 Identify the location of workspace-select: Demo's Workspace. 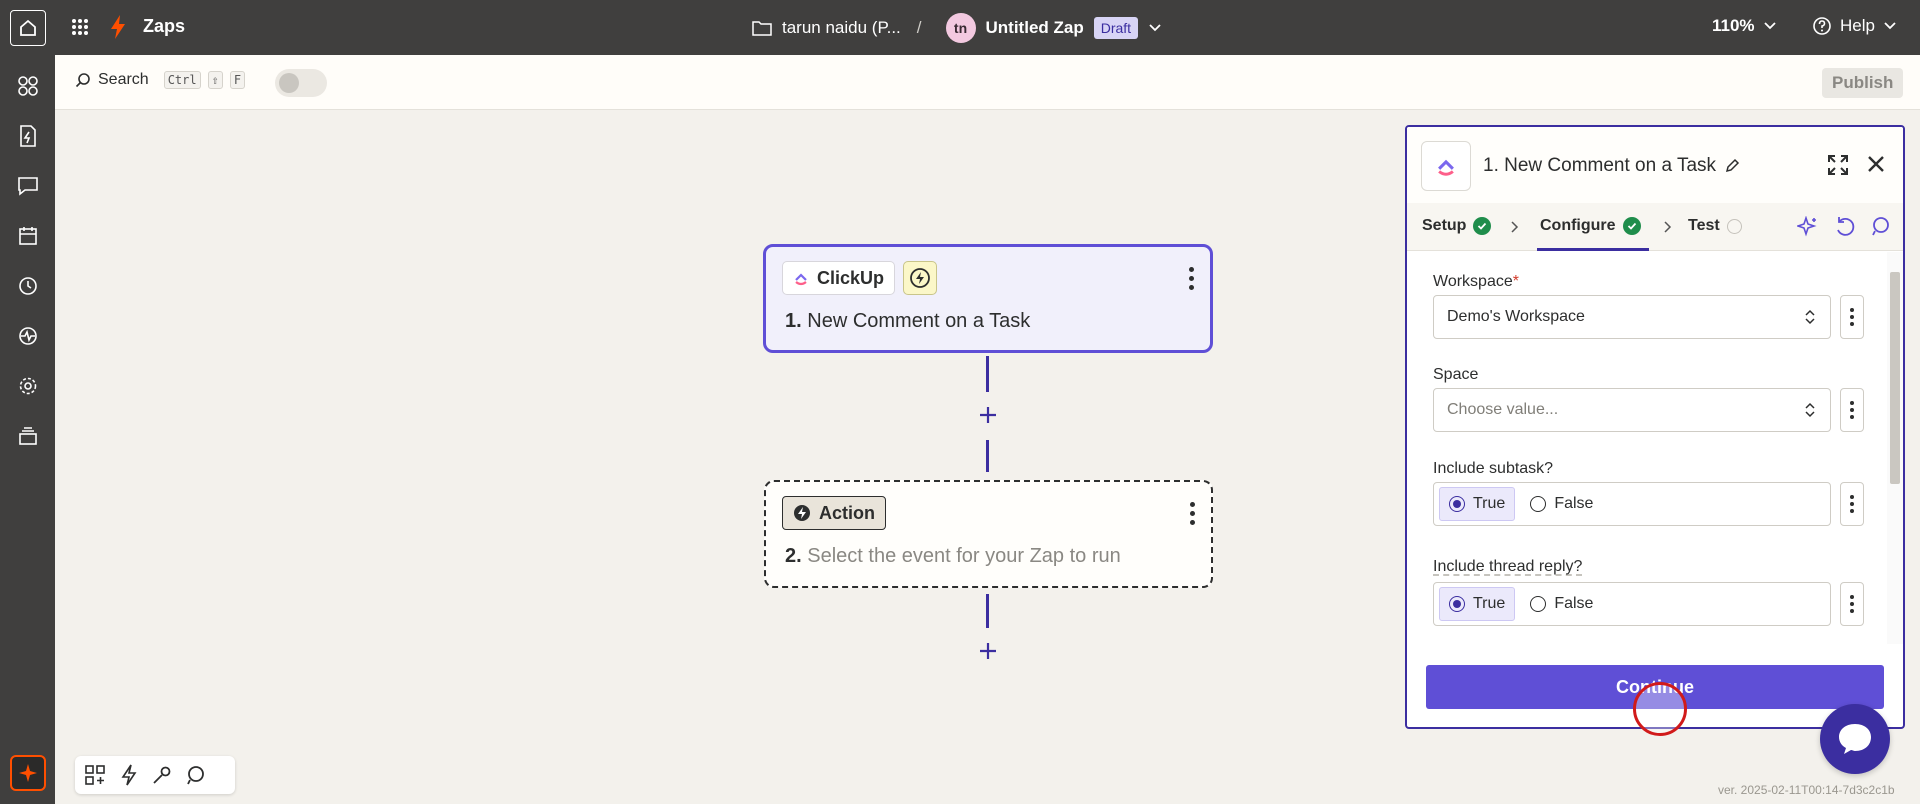
(1632, 317).